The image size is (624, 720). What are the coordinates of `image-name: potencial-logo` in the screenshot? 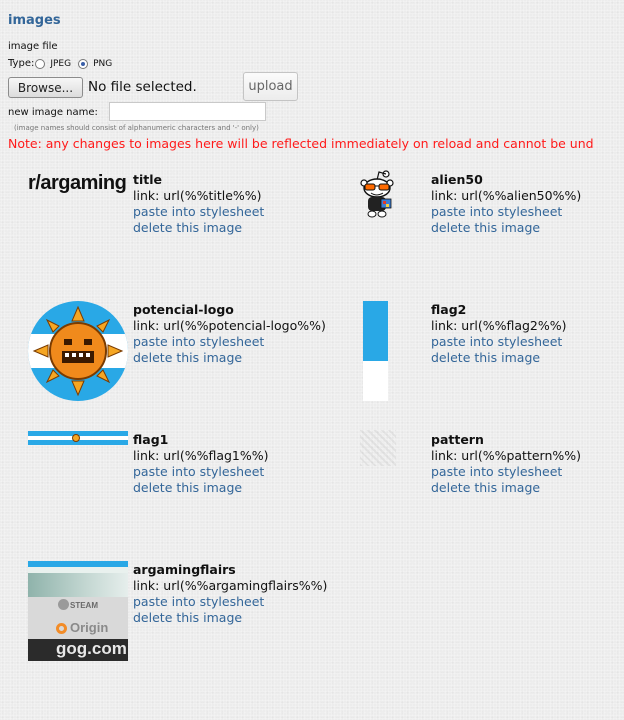 It's located at (183, 309).